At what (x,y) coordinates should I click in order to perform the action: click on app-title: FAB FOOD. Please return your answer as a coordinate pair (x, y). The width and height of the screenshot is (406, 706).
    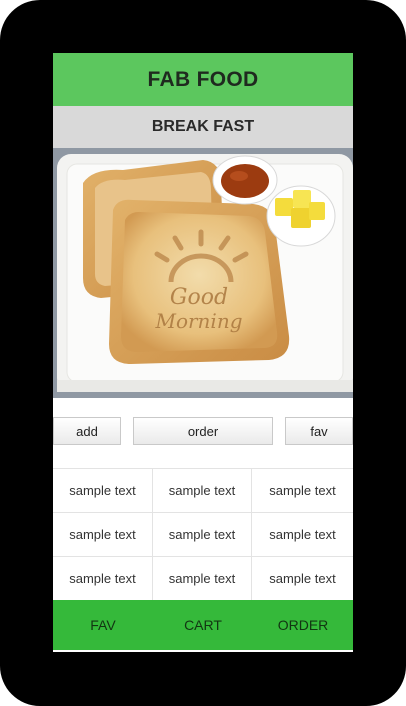
    Looking at the image, I should click on (203, 79).